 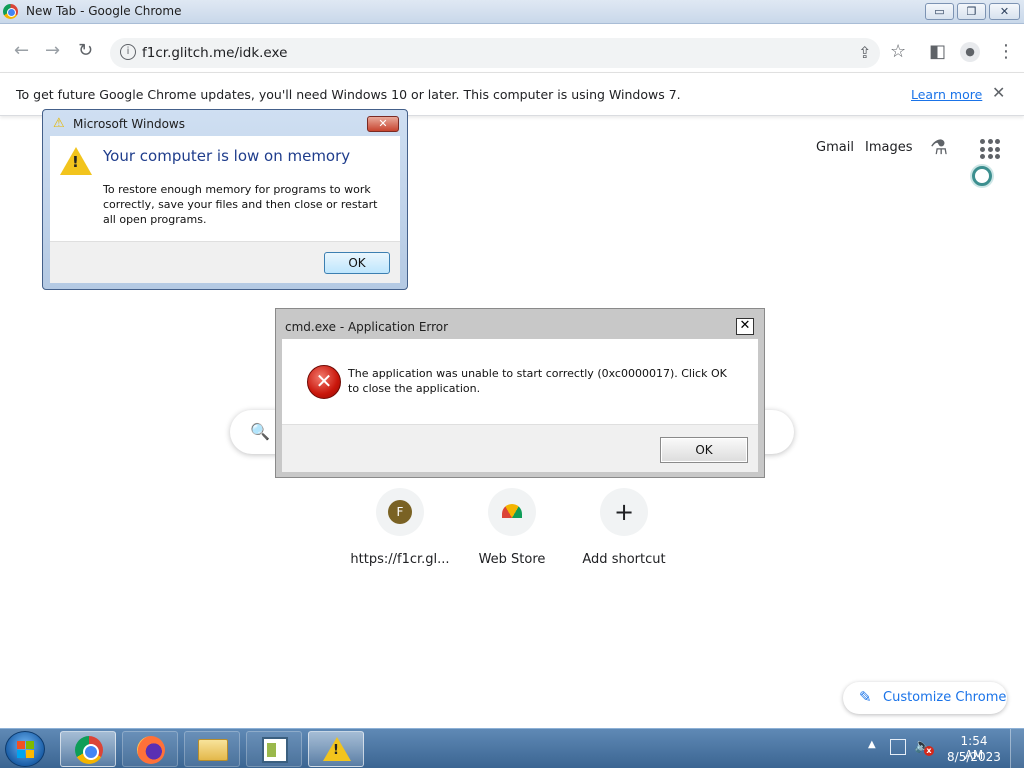 I want to click on network-icon, so click(x=898, y=747).